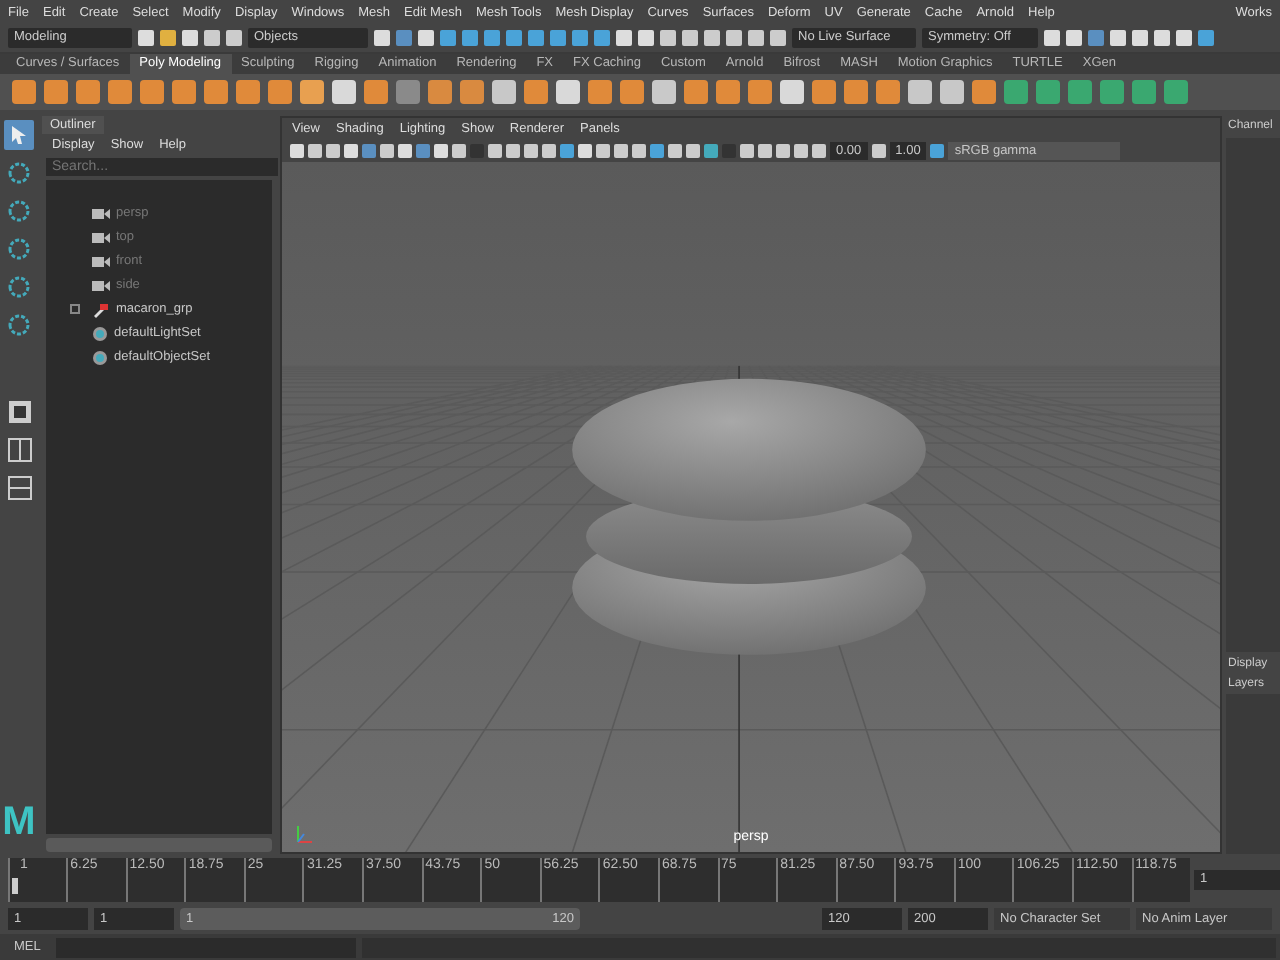 This screenshot has height=960, width=1280. Describe the element at coordinates (937, 150) in the screenshot. I see `color-management-icon` at that location.